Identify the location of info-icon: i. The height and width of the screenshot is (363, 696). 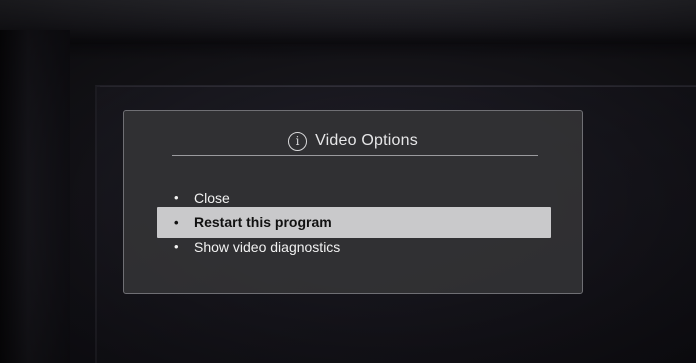
(298, 141).